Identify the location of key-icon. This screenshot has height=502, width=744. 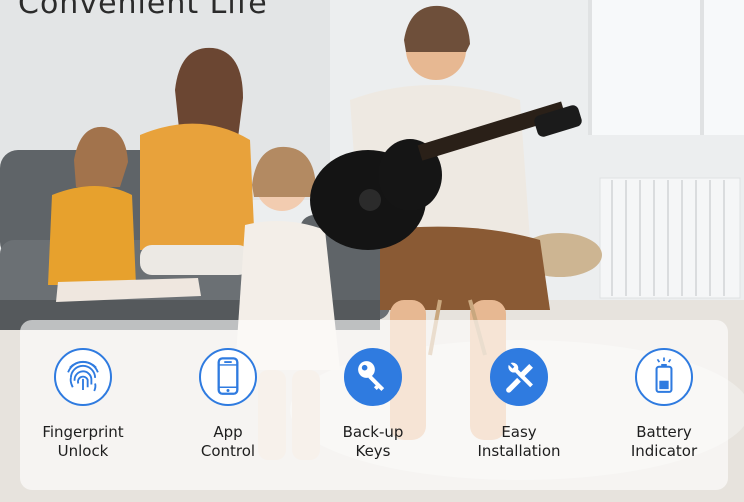
(373, 377).